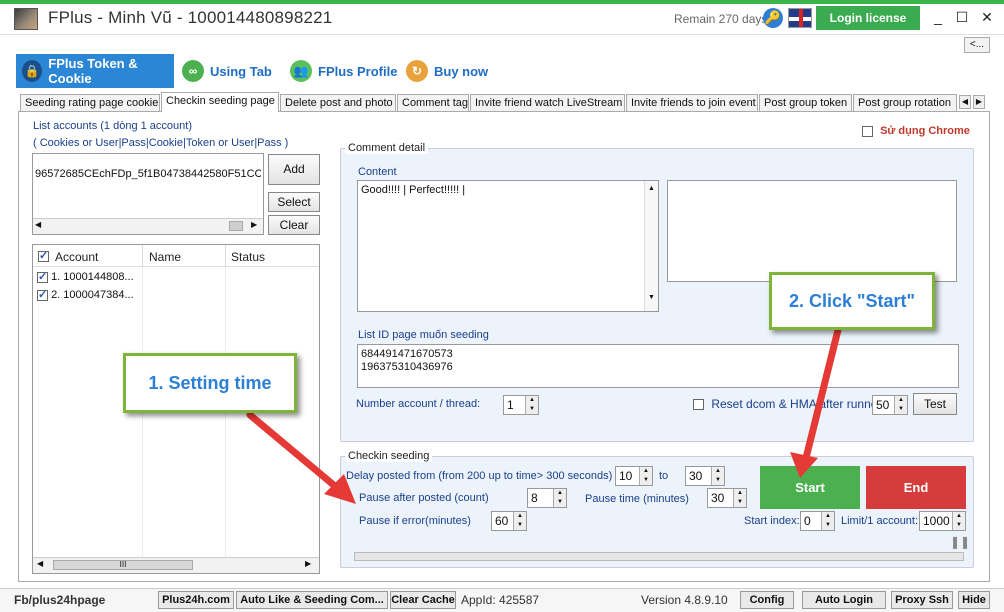 The image size is (1004, 612). Describe the element at coordinates (684, 600) in the screenshot. I see `version-text: Version 4.8.9.10` at that location.